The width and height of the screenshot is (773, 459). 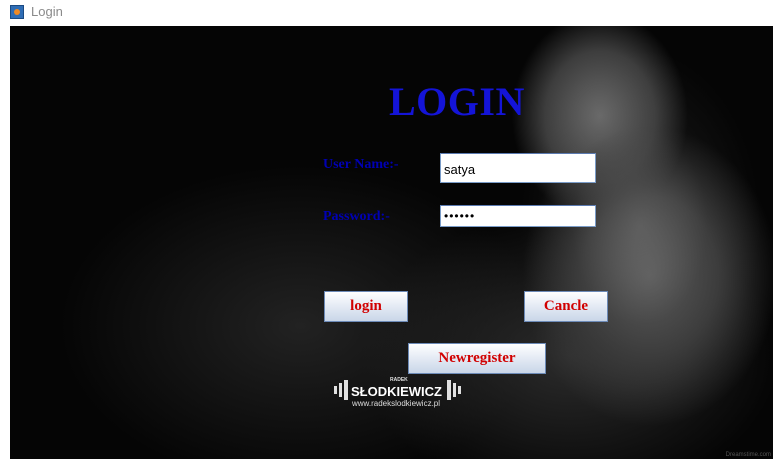 What do you see at coordinates (518, 216) in the screenshot?
I see `password-field: ••••••` at bounding box center [518, 216].